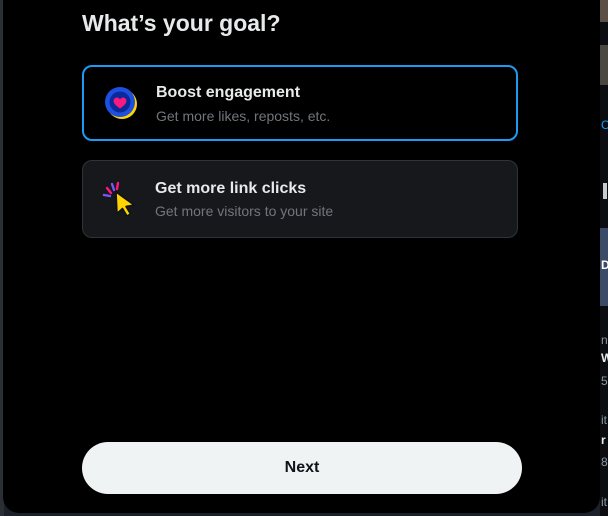 This screenshot has height=516, width=608. Describe the element at coordinates (181, 23) in the screenshot. I see `dialog-title: What’s your goal?` at that location.